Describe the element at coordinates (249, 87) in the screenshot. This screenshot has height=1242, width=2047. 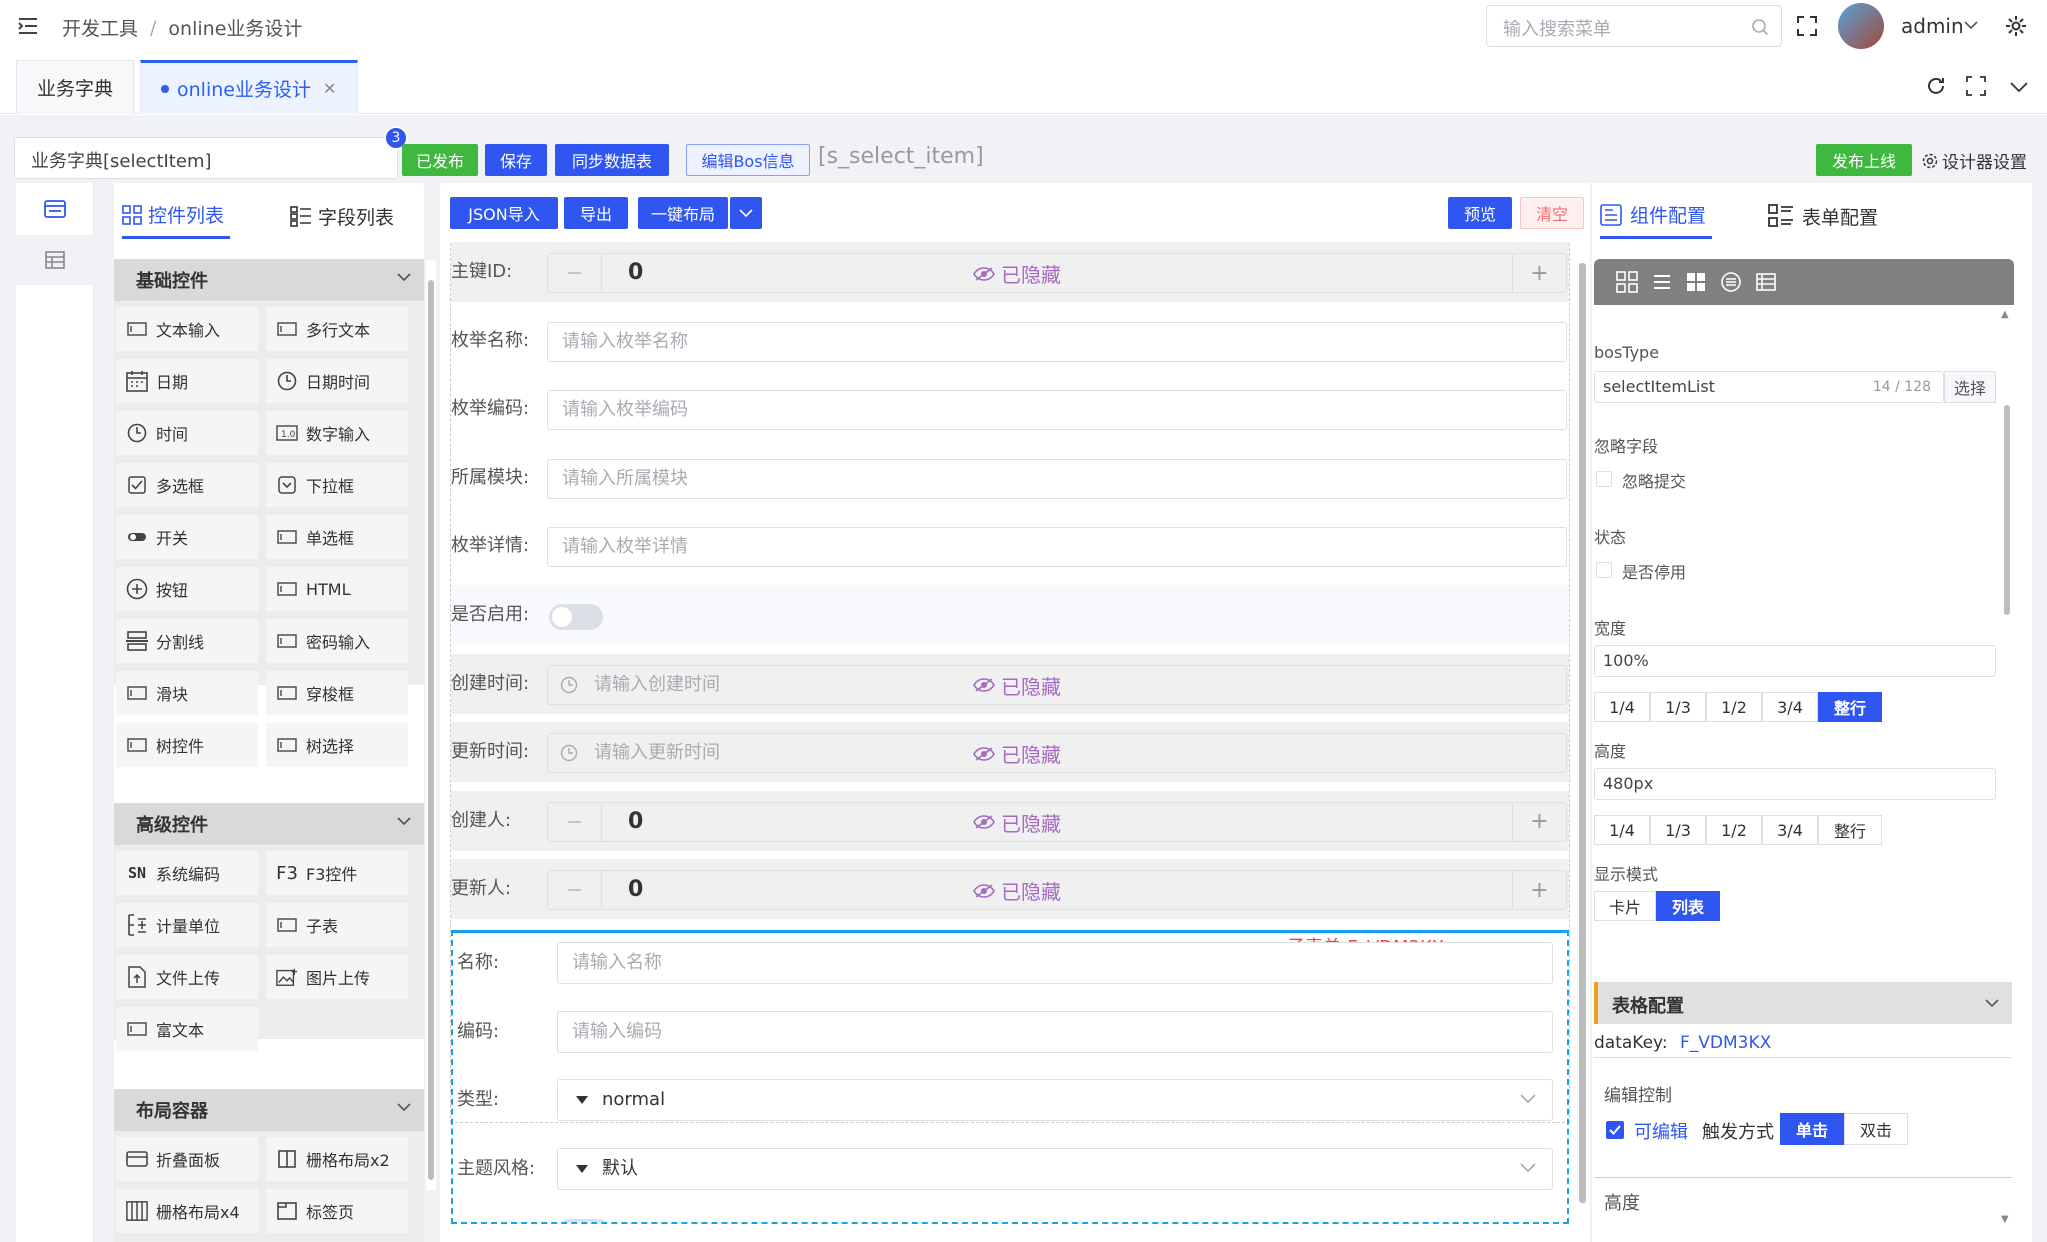
I see `tab-online-design: online业务设计 ✕` at that location.